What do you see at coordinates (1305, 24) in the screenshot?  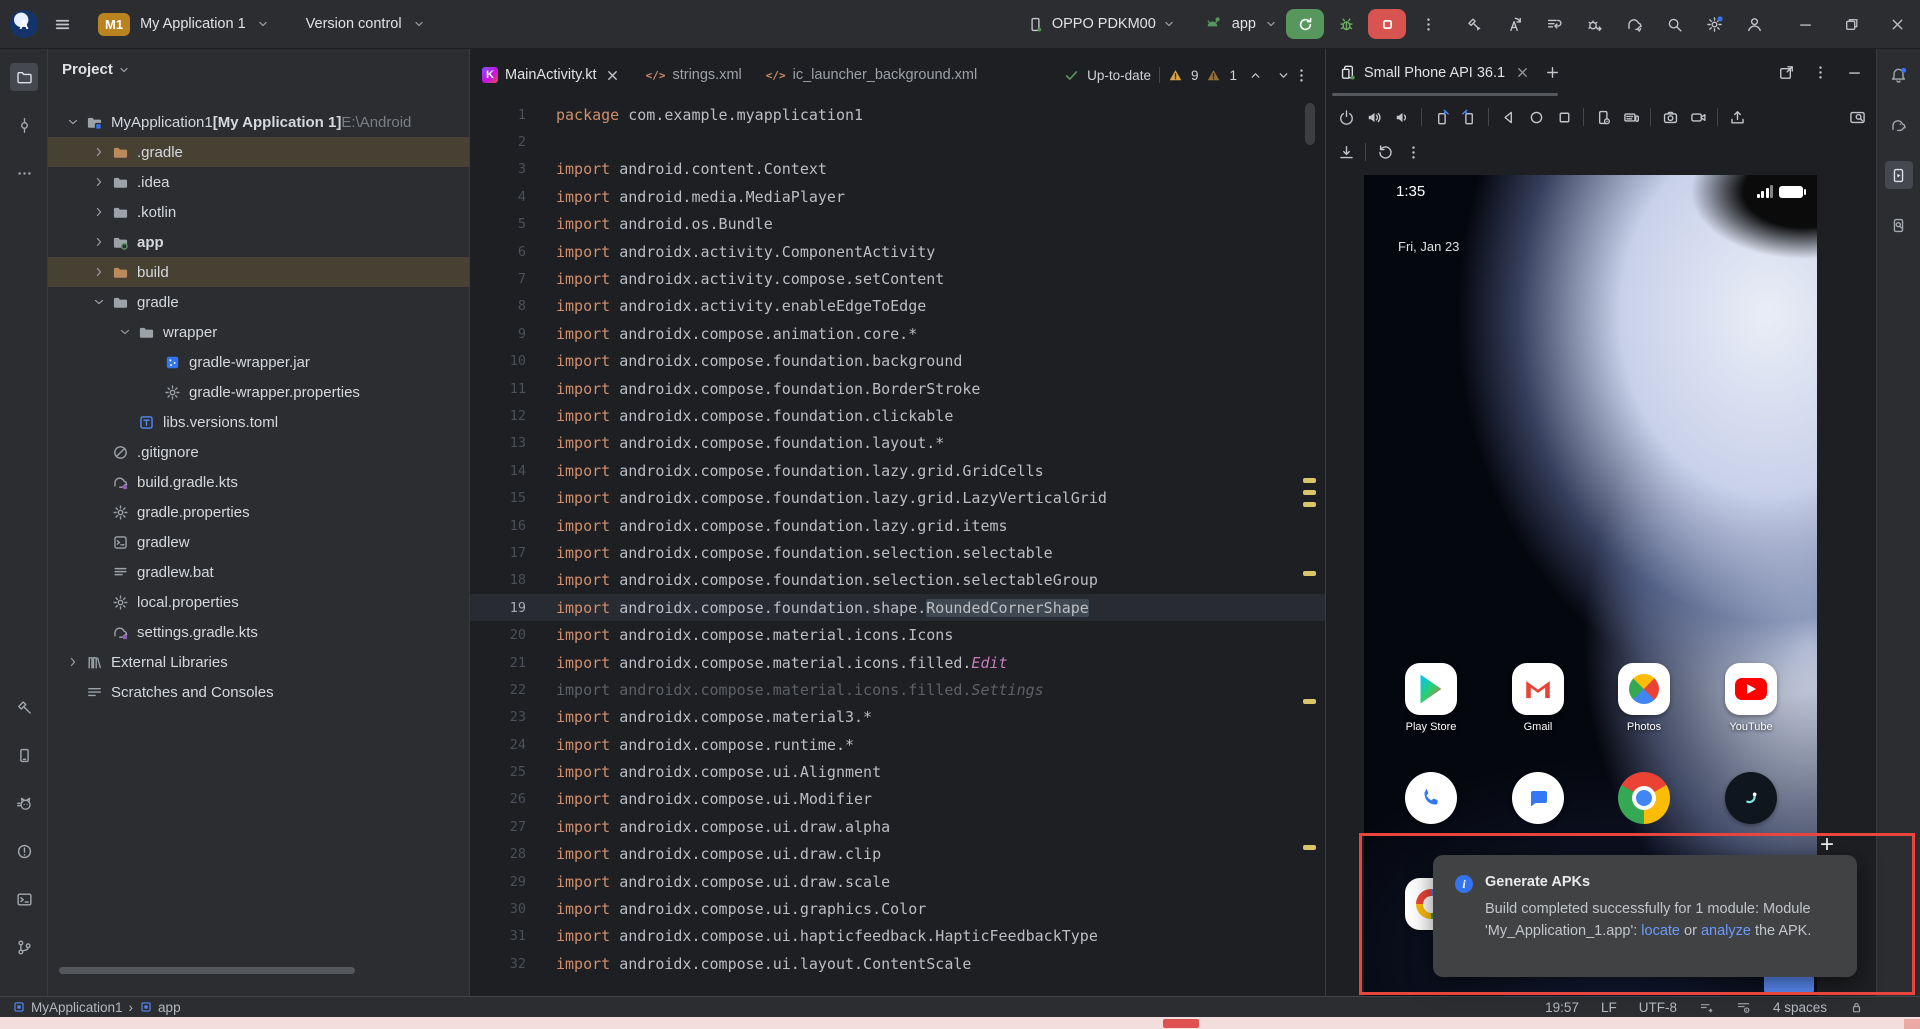 I see `rerun-button` at bounding box center [1305, 24].